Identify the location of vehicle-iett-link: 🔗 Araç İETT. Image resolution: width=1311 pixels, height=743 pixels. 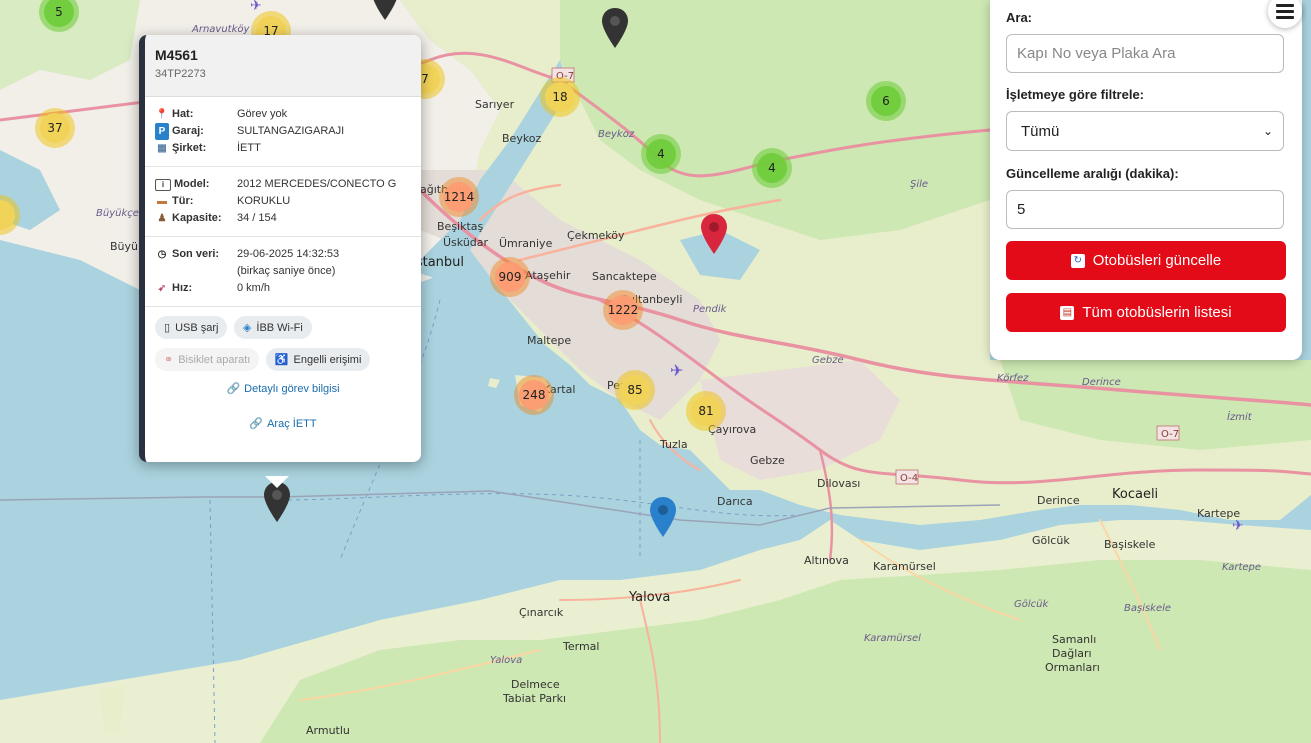
(283, 423).